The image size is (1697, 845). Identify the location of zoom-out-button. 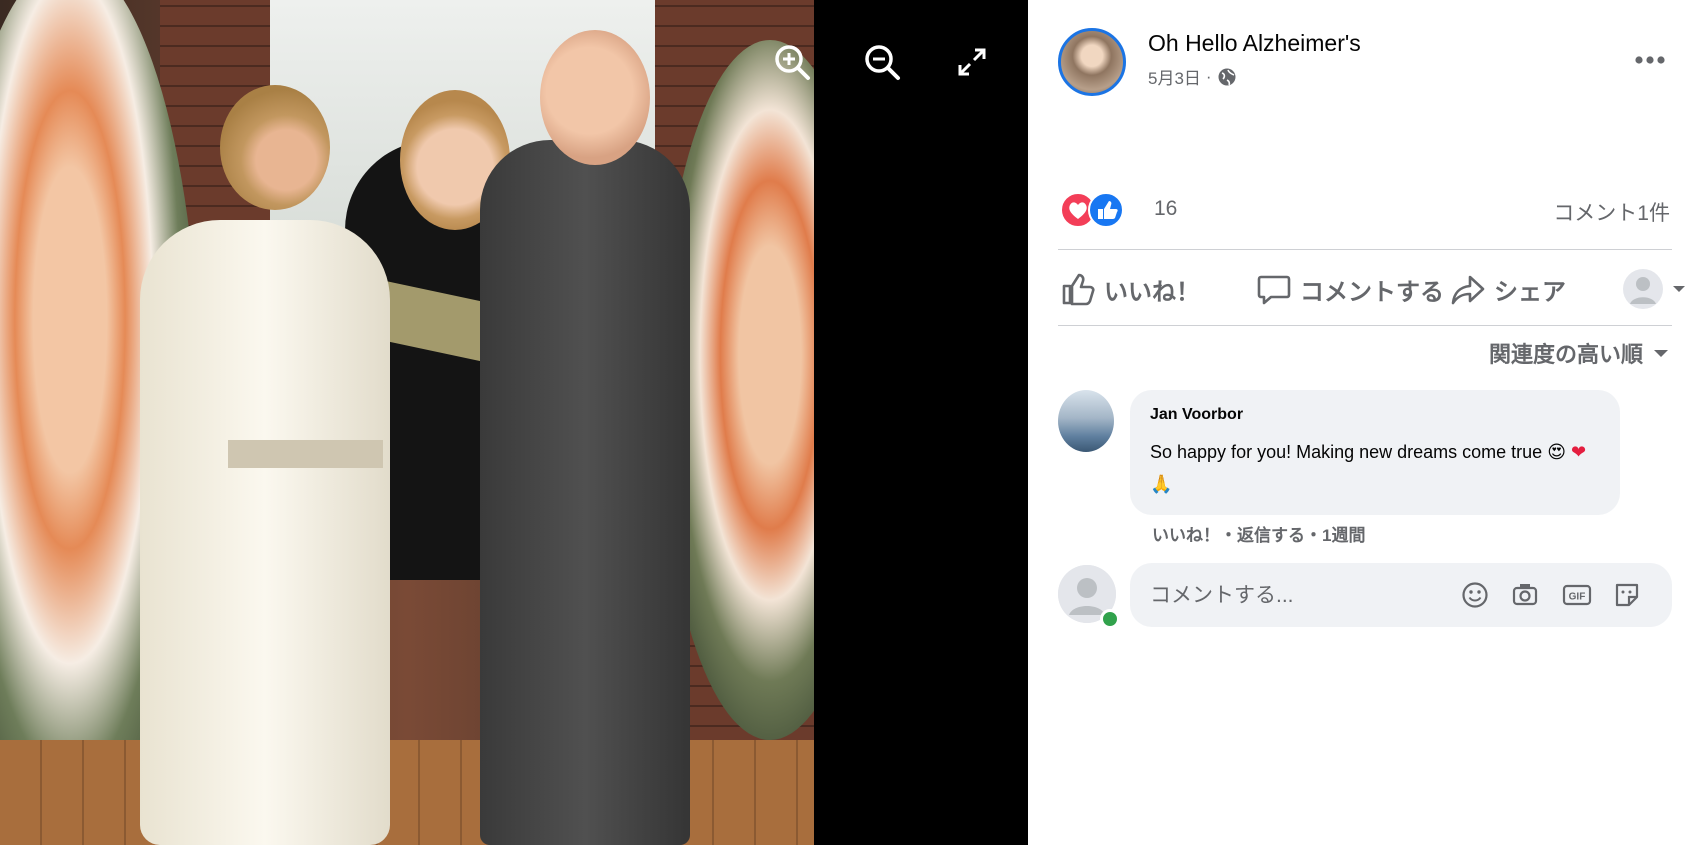
(882, 62).